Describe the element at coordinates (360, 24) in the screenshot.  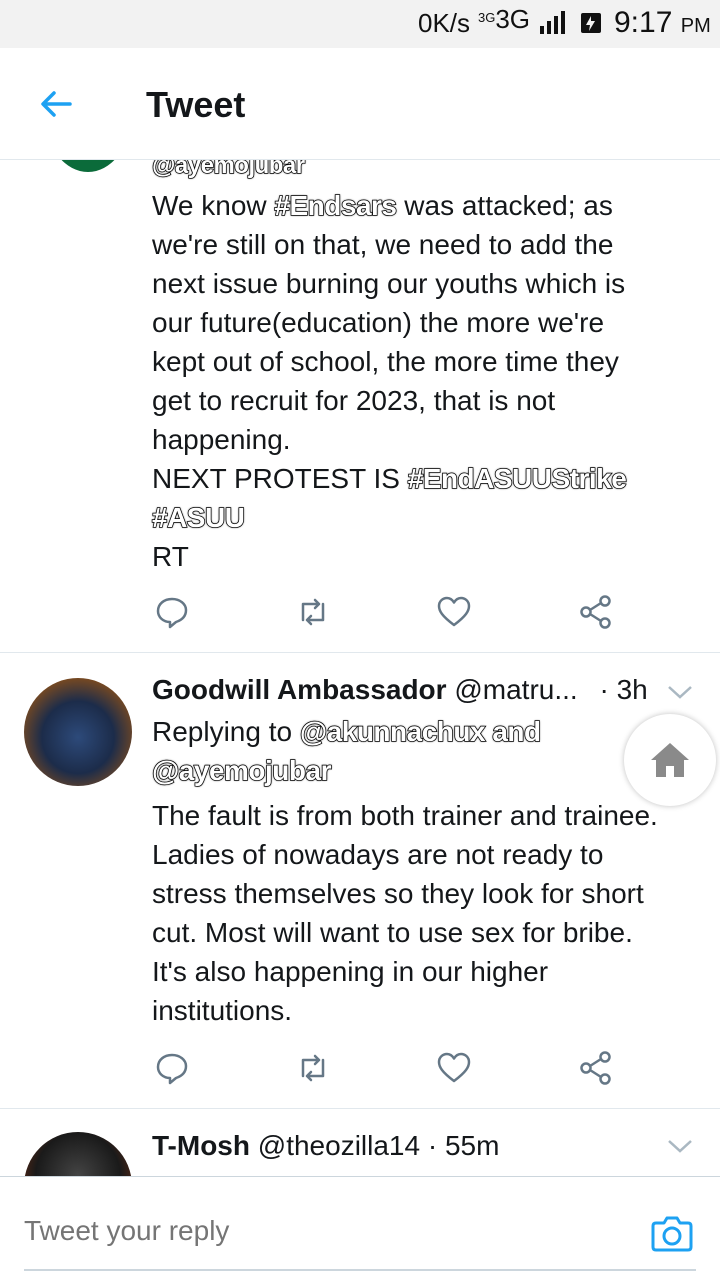
I see `status-bar: 0K/s 3G3G 9:17 PM` at that location.